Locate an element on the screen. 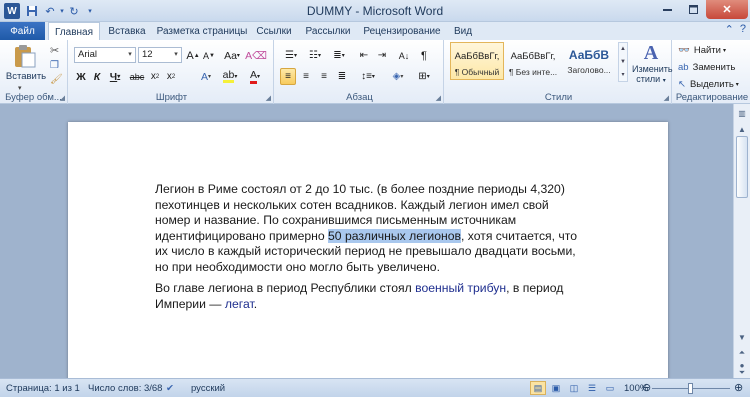 The image size is (750, 397). replace-label: Заменить is located at coordinates (714, 67).